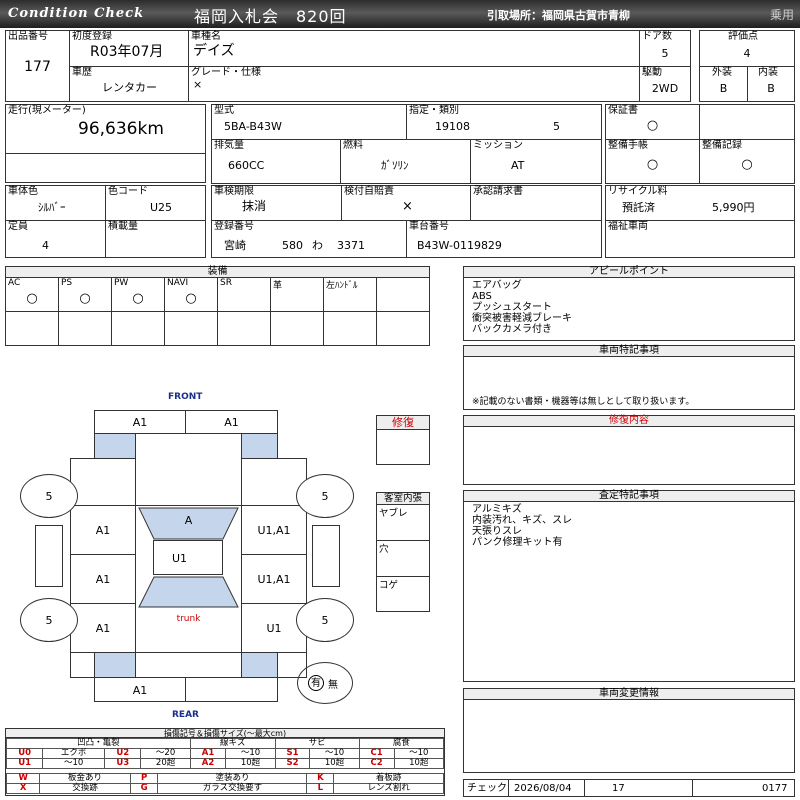 Image resolution: width=800 pixels, height=800 pixels. Describe the element at coordinates (45, 245) in the screenshot. I see `capacity-value: 4` at that location.